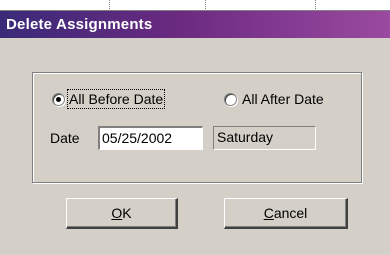  Describe the element at coordinates (268, 213) in the screenshot. I see `cancel-mnemonic: C` at that location.